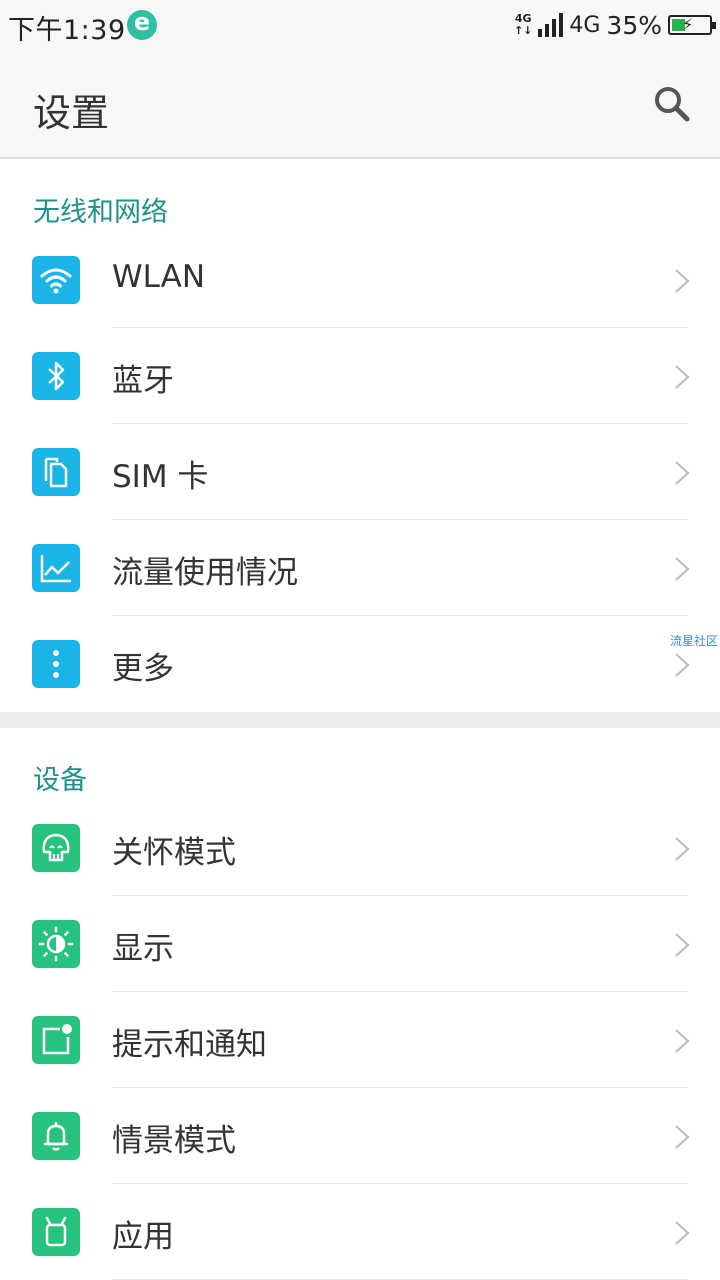  Describe the element at coordinates (56, 944) in the screenshot. I see `display-icon` at that location.